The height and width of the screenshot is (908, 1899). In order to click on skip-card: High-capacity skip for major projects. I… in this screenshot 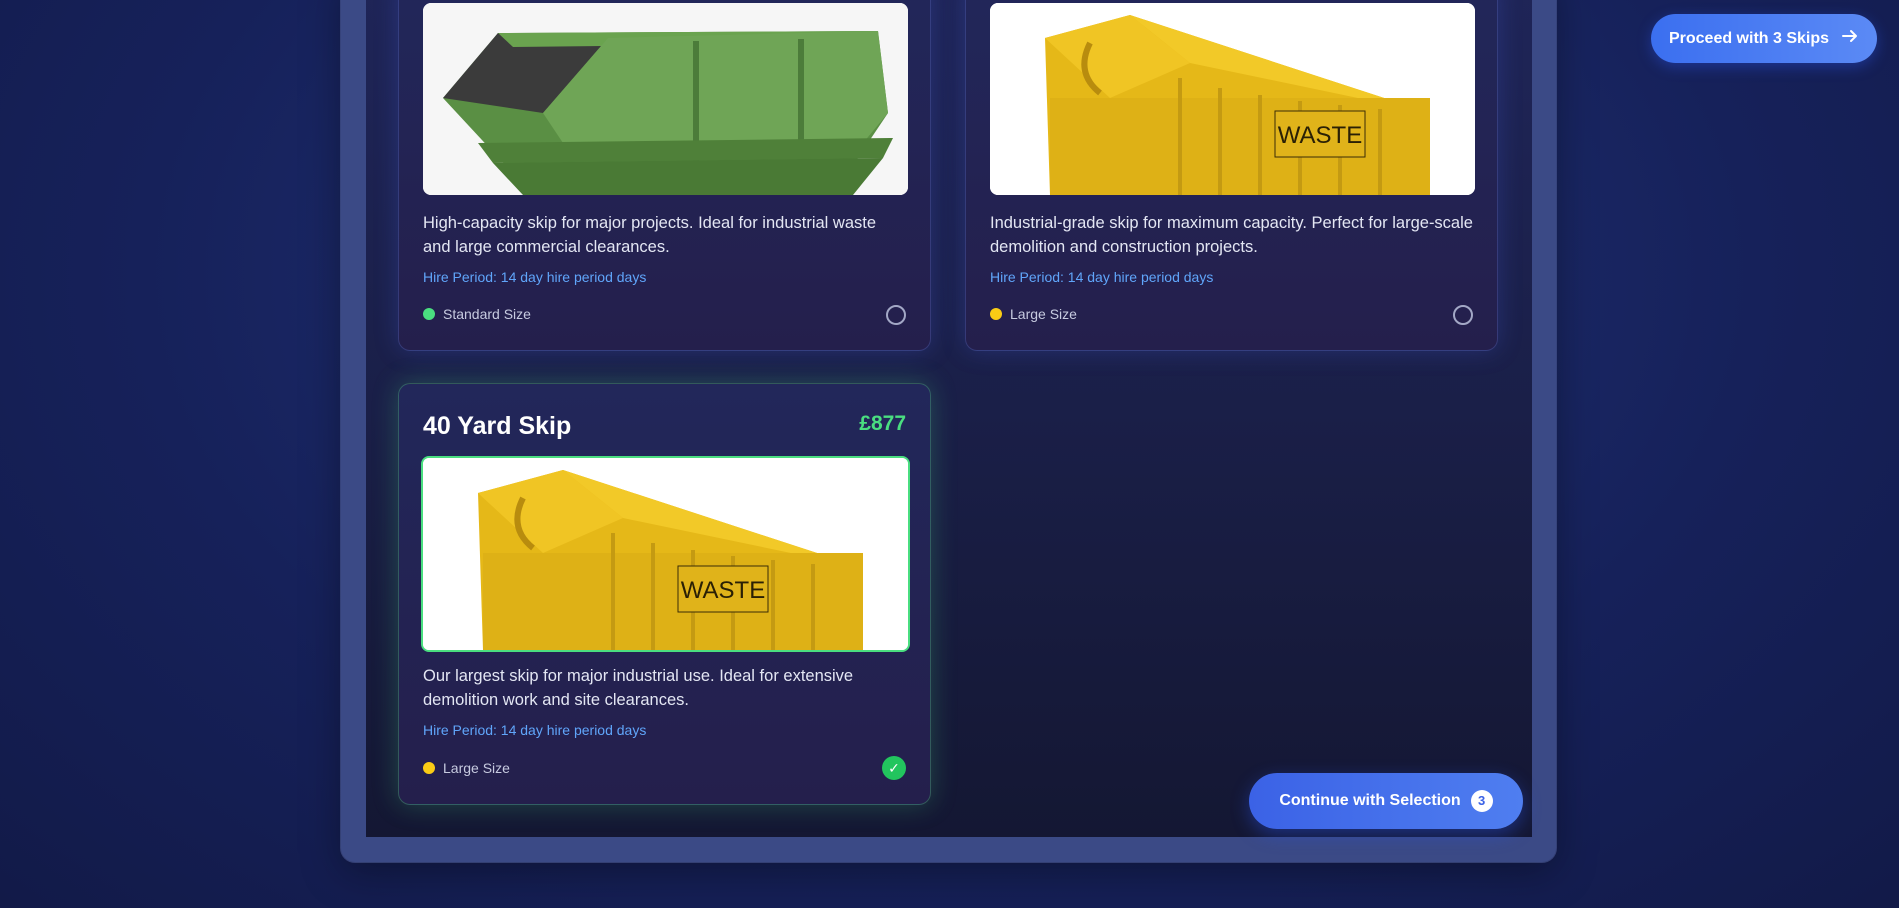, I will do `click(664, 175)`.